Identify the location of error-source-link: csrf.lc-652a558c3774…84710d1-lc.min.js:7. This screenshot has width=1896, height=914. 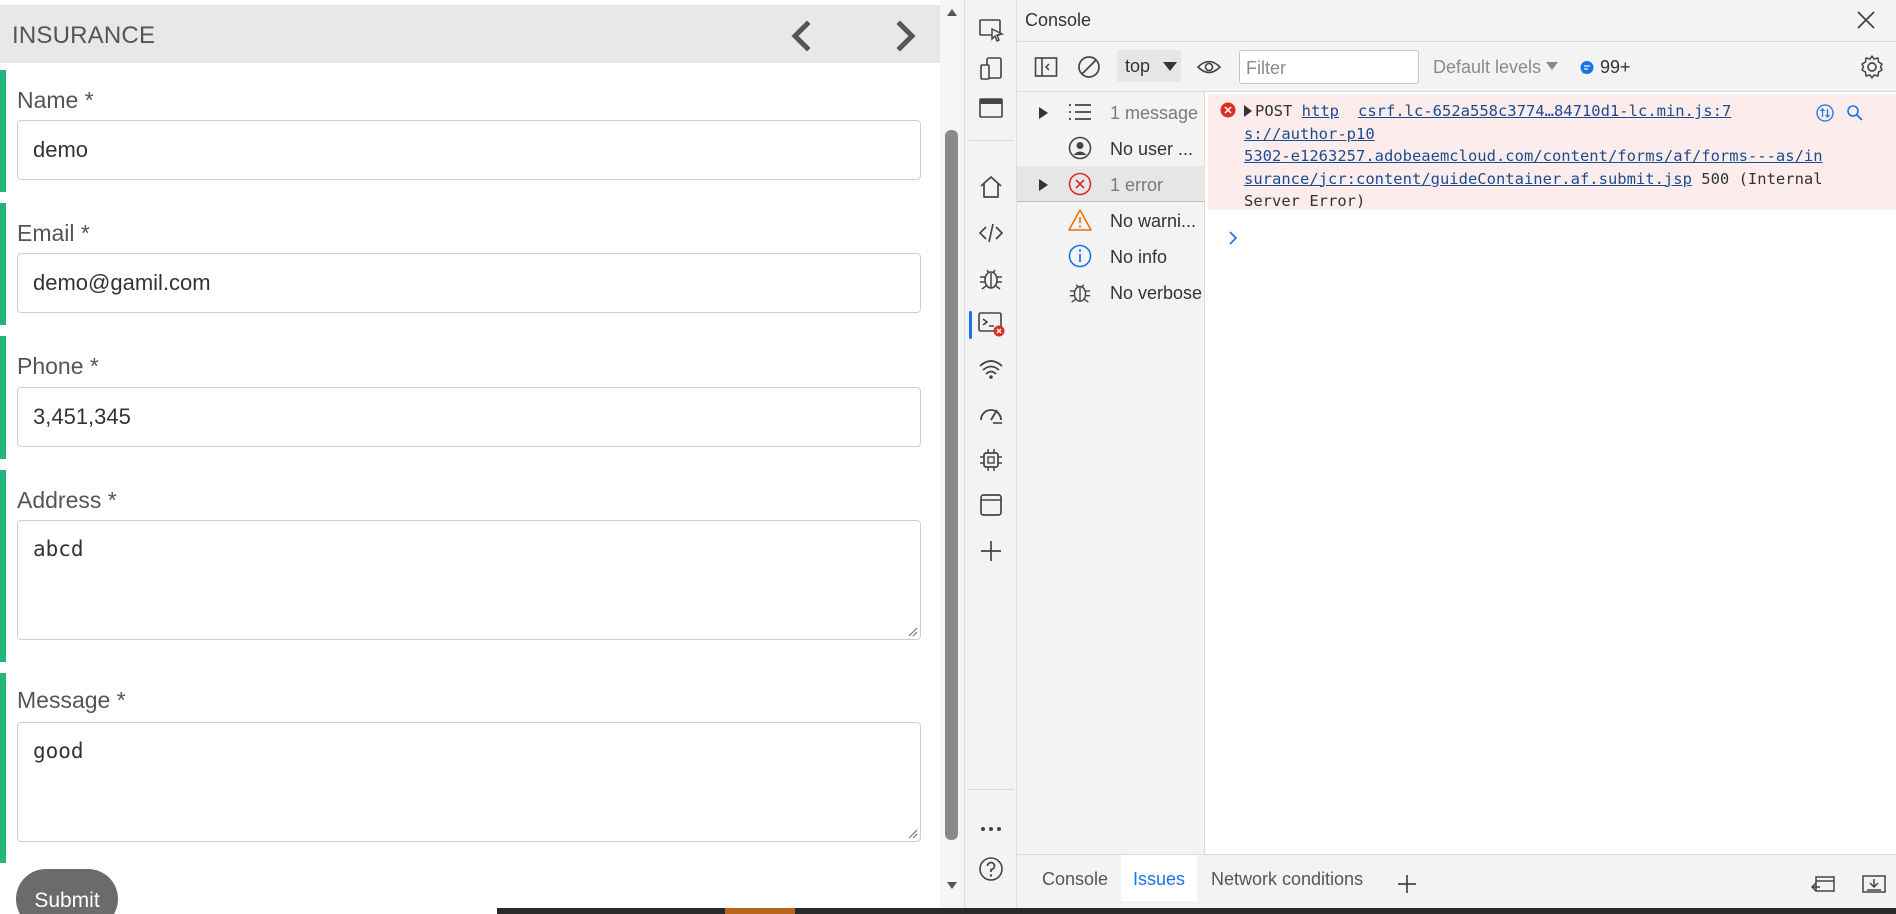
(1544, 111).